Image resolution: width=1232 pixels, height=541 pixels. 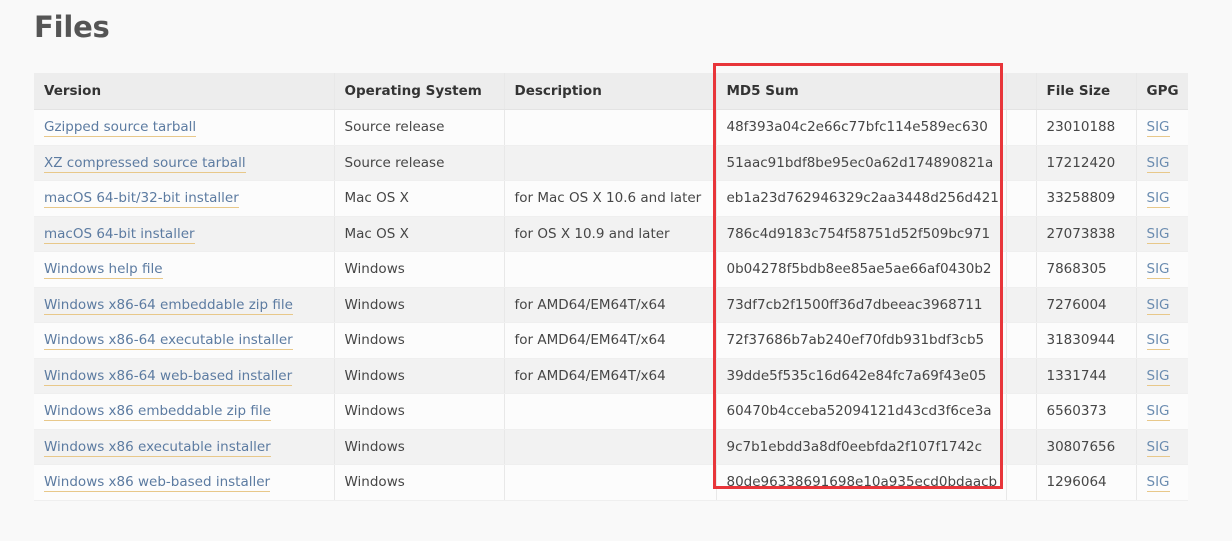 I want to click on cell-version: macOS 64-bit installer, so click(x=184, y=234).